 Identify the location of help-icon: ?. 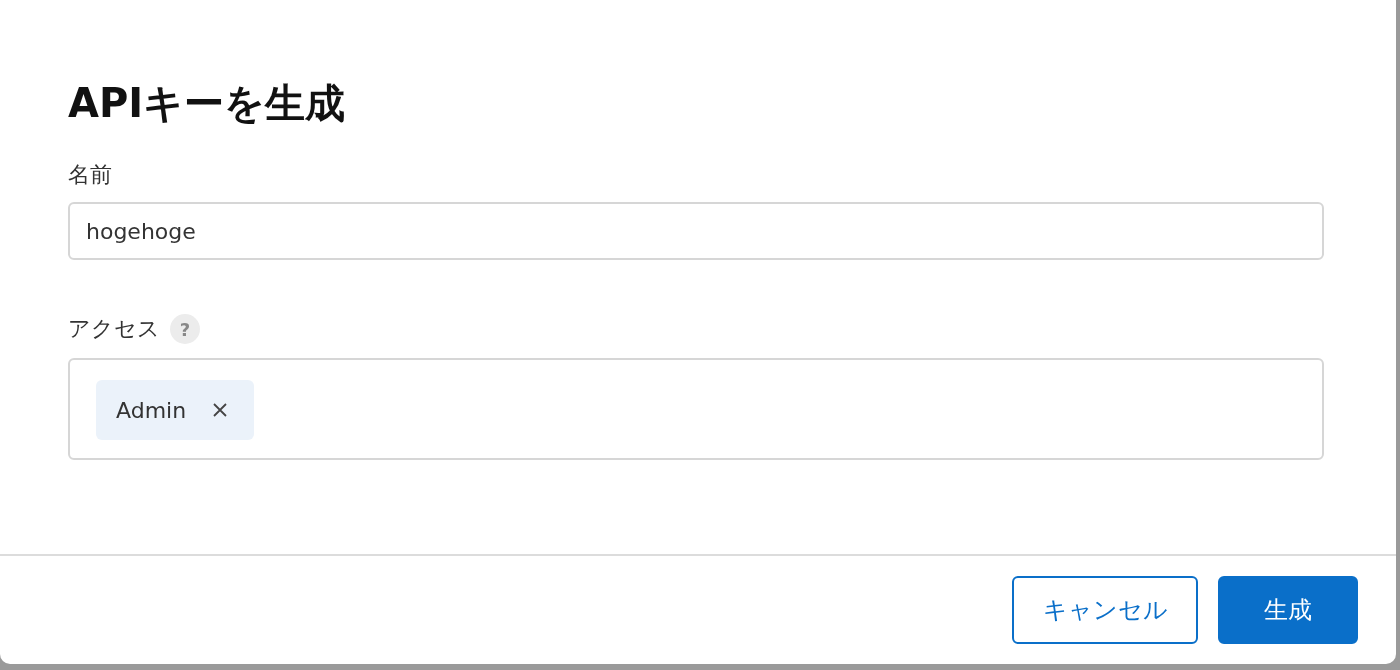
(185, 329).